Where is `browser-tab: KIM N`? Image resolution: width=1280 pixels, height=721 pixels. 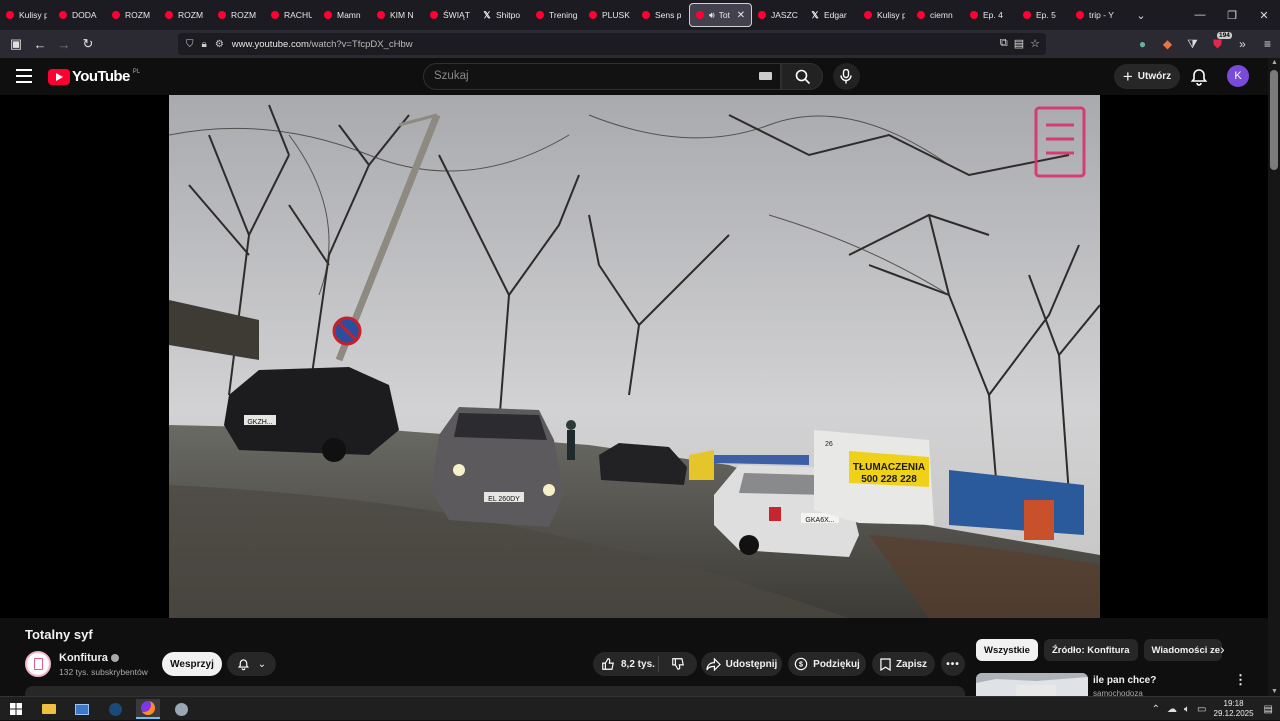
browser-tab: KIM N is located at coordinates (397, 15).